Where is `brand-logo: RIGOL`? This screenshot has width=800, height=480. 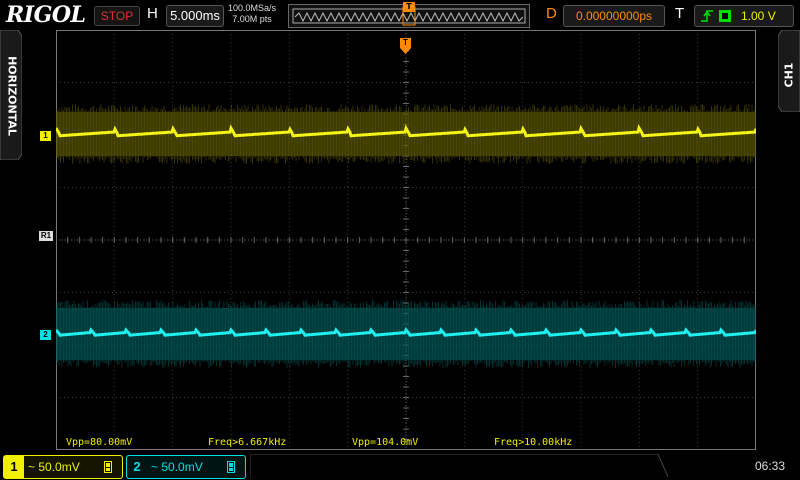 brand-logo: RIGOL is located at coordinates (46, 15).